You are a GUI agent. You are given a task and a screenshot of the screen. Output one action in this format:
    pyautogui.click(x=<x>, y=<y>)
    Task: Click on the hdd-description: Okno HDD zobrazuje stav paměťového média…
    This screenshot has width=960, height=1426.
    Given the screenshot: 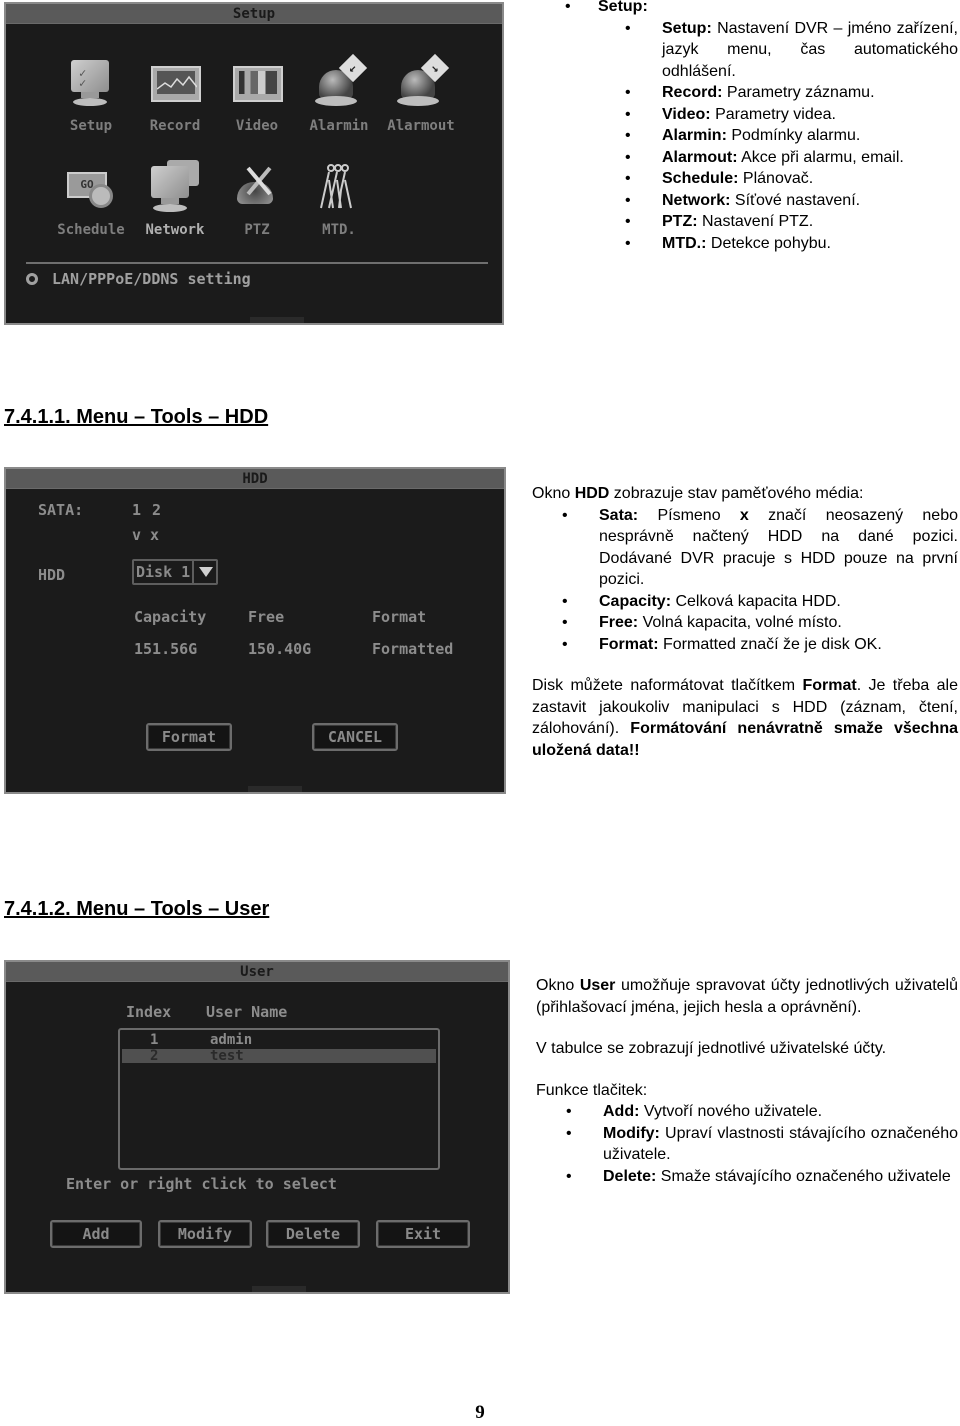 What is the action you would take?
    pyautogui.click(x=745, y=622)
    